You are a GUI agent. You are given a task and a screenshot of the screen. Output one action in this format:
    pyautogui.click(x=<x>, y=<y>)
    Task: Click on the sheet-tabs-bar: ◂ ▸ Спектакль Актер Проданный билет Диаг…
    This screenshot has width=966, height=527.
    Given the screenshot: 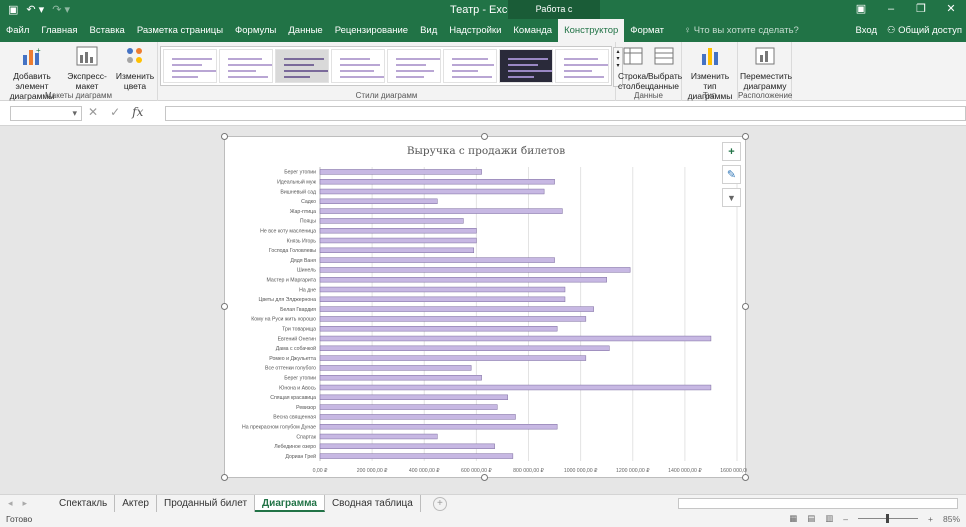 What is the action you would take?
    pyautogui.click(x=483, y=503)
    